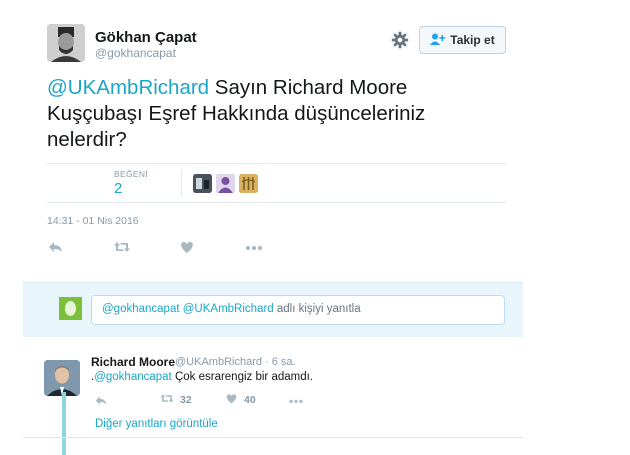 This screenshot has height=455, width=630. Describe the element at coordinates (228, 309) in the screenshot. I see `reply-mention: @UKAmbRichard` at that location.